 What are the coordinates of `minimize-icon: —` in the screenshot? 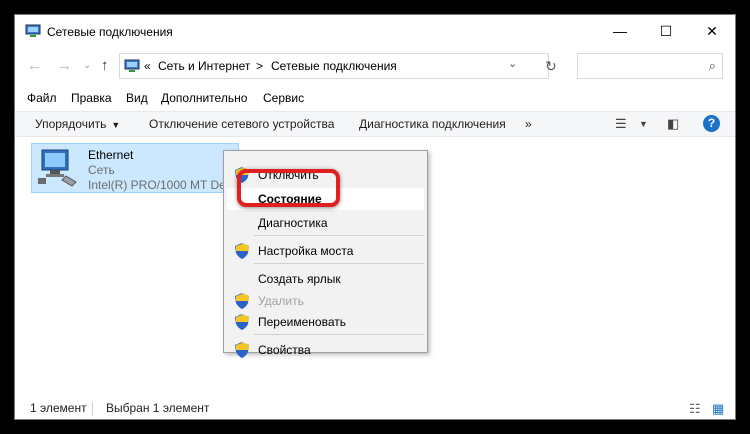 It's located at (620, 31).